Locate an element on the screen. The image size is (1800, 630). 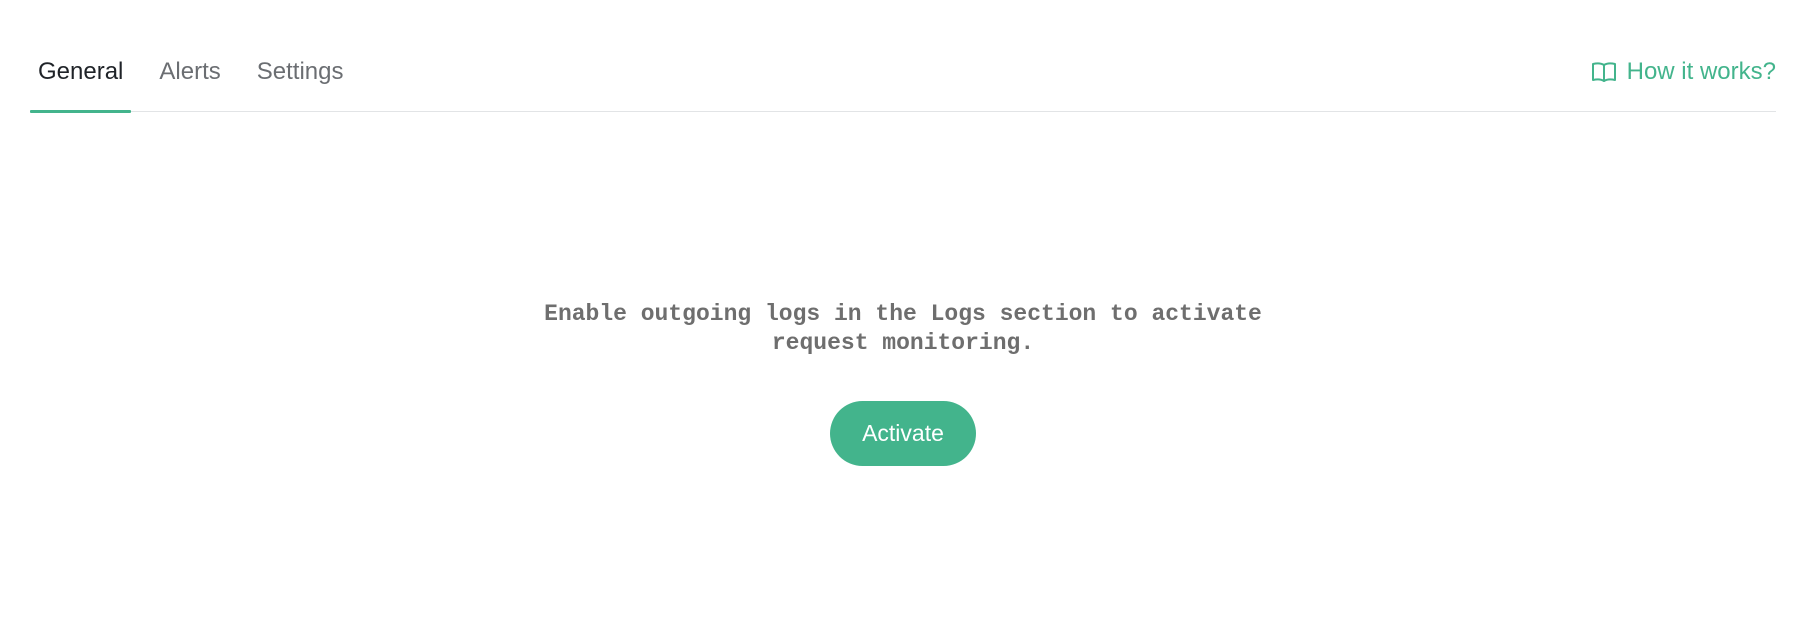
how-it-works-label: How it works? is located at coordinates (1701, 71).